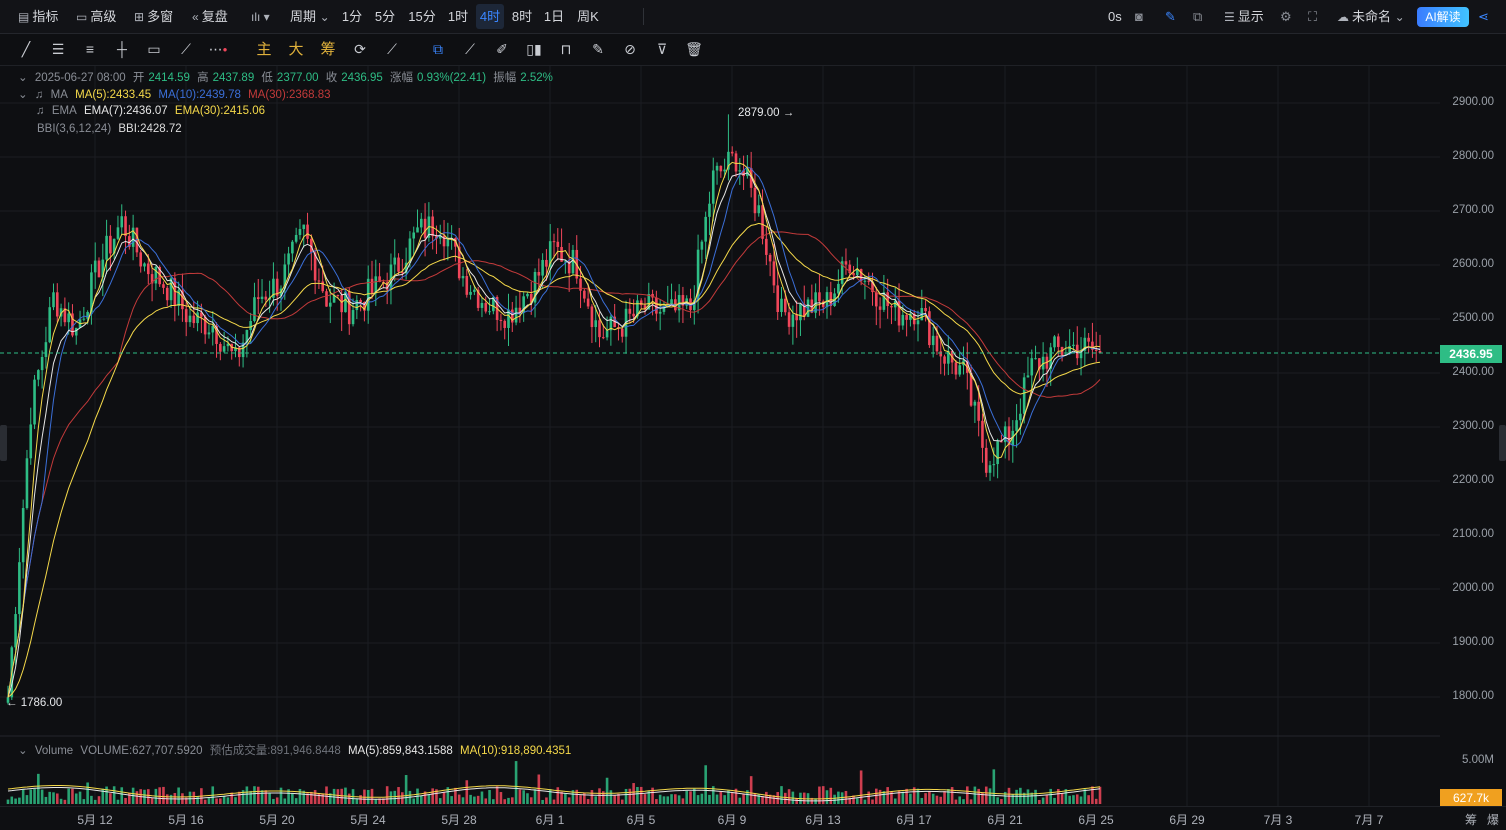  What do you see at coordinates (490, 16) in the screenshot?
I see `period-4h: 4时` at bounding box center [490, 16].